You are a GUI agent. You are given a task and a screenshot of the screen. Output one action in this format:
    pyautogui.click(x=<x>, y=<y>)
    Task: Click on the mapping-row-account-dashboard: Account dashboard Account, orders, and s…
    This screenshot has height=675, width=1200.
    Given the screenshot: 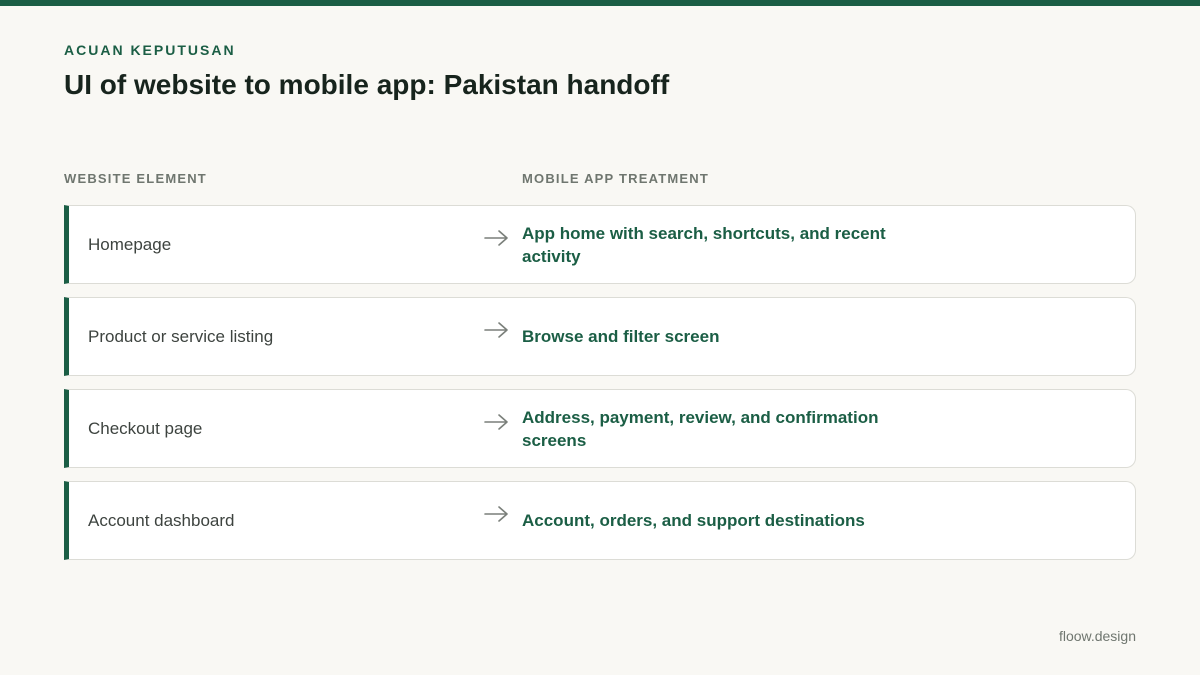 What is the action you would take?
    pyautogui.click(x=600, y=520)
    